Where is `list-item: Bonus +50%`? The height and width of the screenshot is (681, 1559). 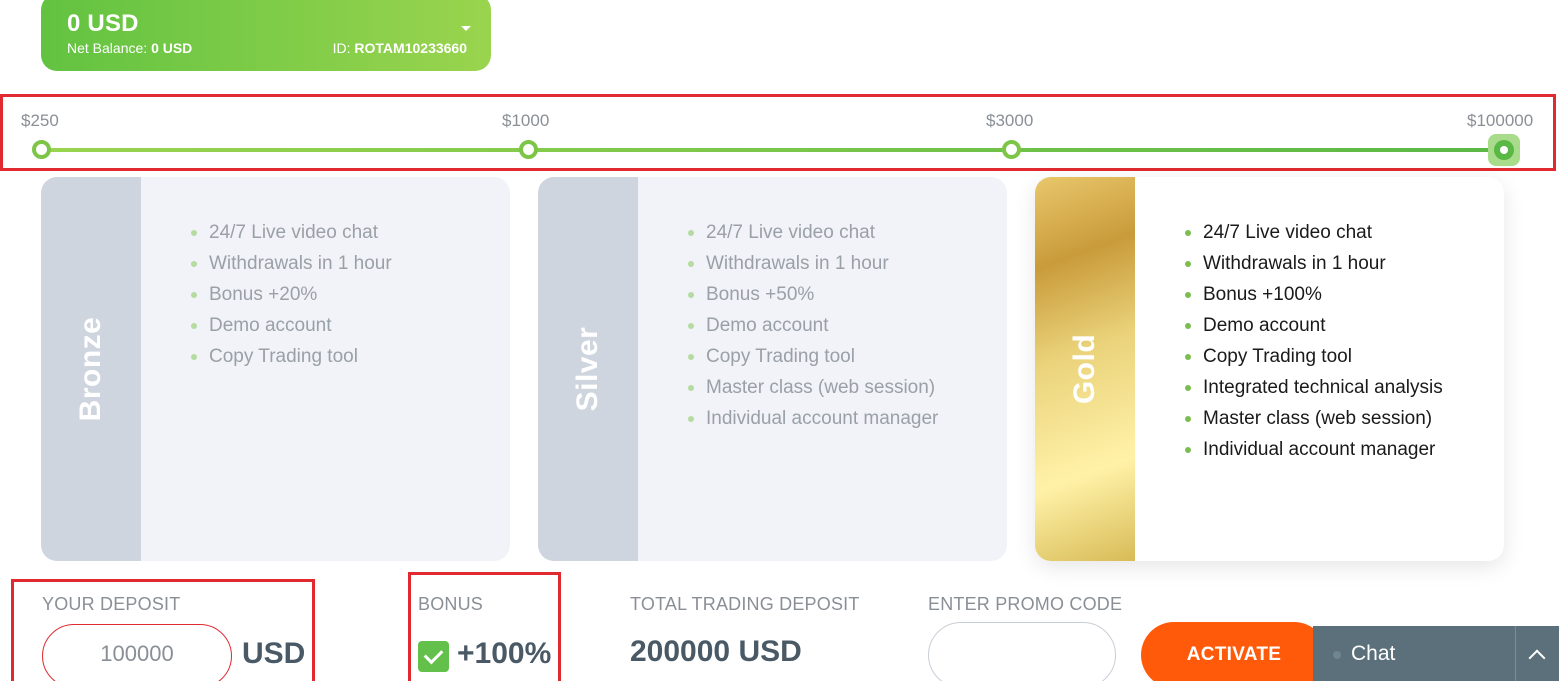
list-item: Bonus +50% is located at coordinates (812, 294).